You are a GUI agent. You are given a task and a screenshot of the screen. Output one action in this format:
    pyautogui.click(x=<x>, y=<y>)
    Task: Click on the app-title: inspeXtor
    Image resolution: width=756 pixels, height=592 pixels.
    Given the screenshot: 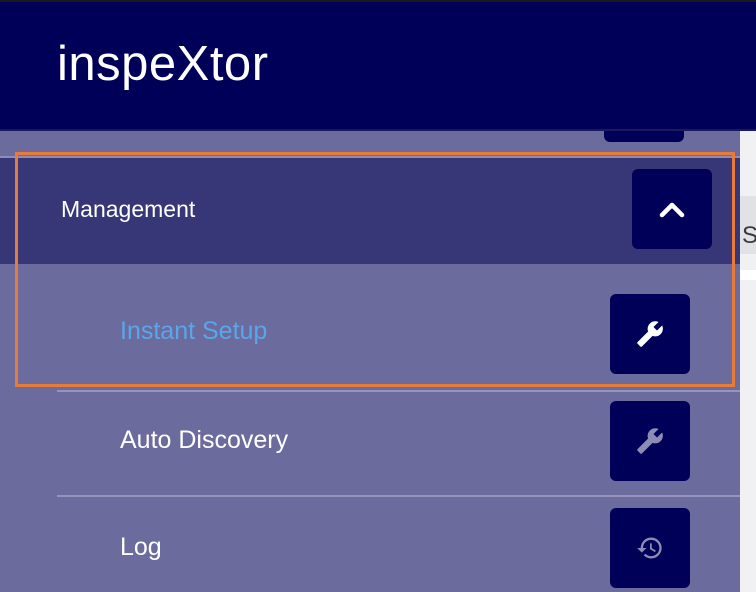 What is the action you would take?
    pyautogui.click(x=163, y=64)
    